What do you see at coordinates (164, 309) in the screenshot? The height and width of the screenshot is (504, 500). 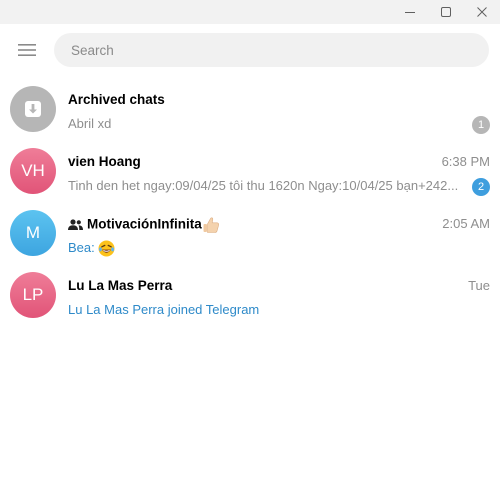 I see `chat-preview: Lu La Mas Perra joined Telegram` at bounding box center [164, 309].